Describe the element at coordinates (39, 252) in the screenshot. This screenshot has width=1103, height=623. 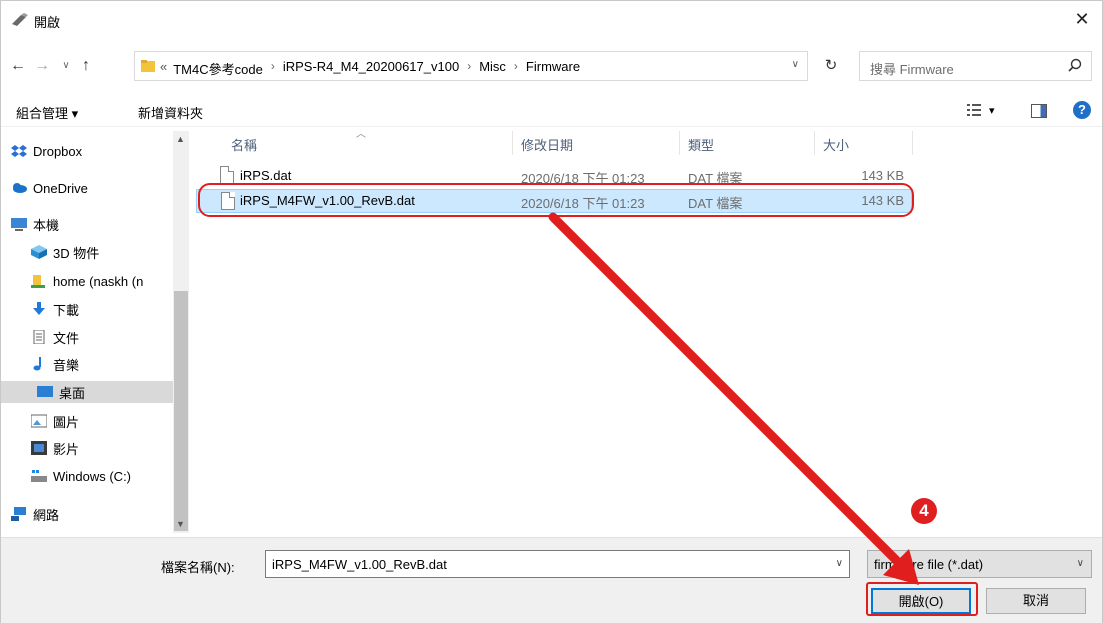
I see `cube-icon` at that location.